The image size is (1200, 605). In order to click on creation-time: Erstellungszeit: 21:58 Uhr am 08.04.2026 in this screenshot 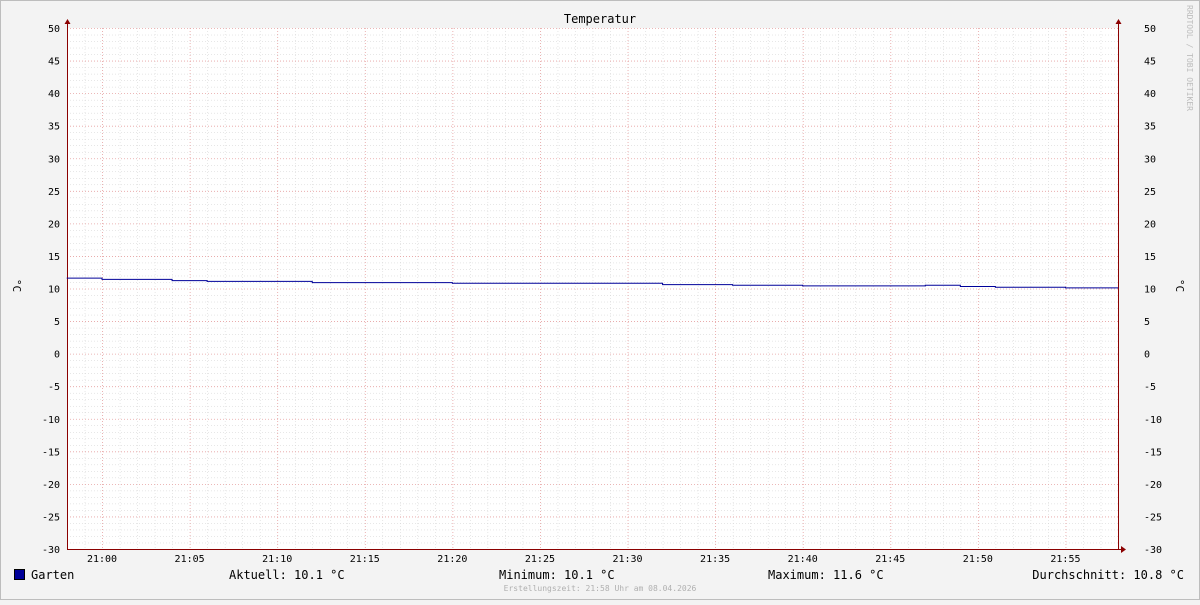, I will do `click(600, 588)`.